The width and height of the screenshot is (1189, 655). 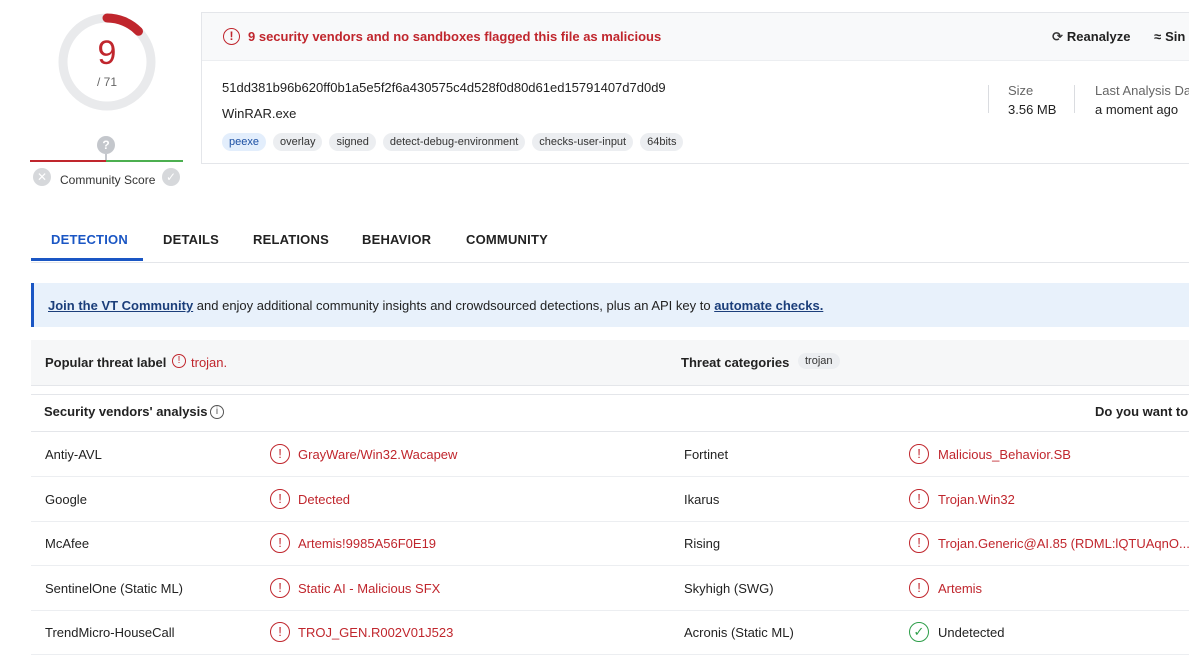 What do you see at coordinates (507, 239) in the screenshot?
I see `tab-community: COMMUNITY` at bounding box center [507, 239].